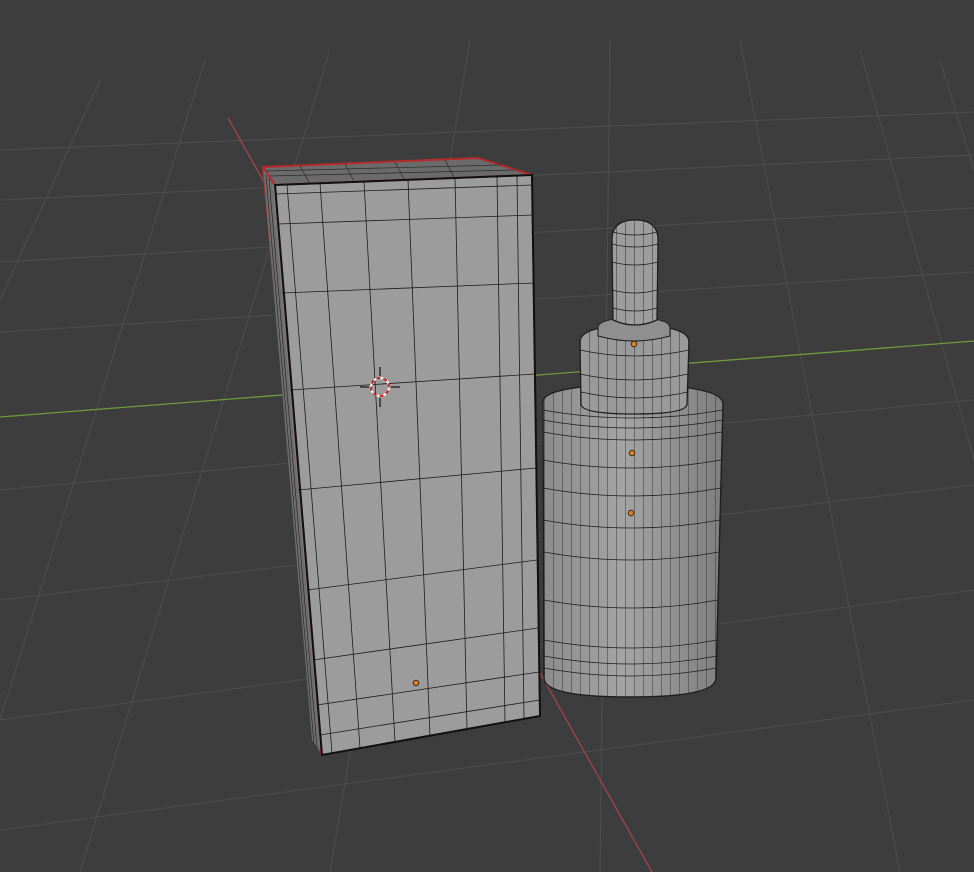 The height and width of the screenshot is (872, 974). I want to click on dropper-bottle-mesh, so click(633, 458).